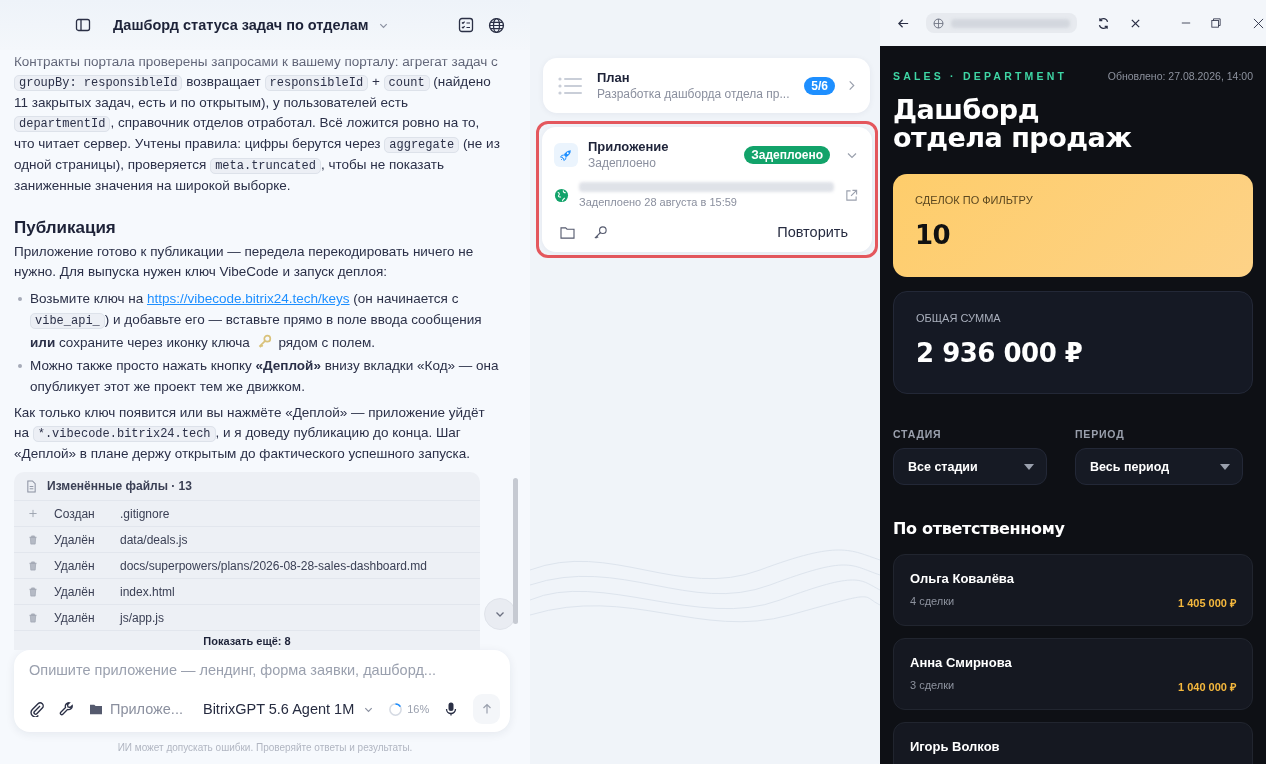 This screenshot has width=1266, height=764. I want to click on file-path: docs/superpowers/plans/2026-08-28-sales-dashboard.md, so click(273, 565).